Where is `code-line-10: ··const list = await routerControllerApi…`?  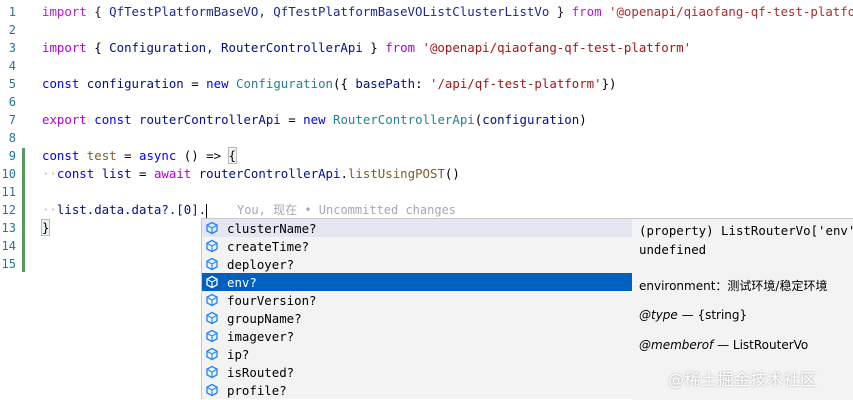 code-line-10: ··const list = await routerControllerApi… is located at coordinates (251, 174).